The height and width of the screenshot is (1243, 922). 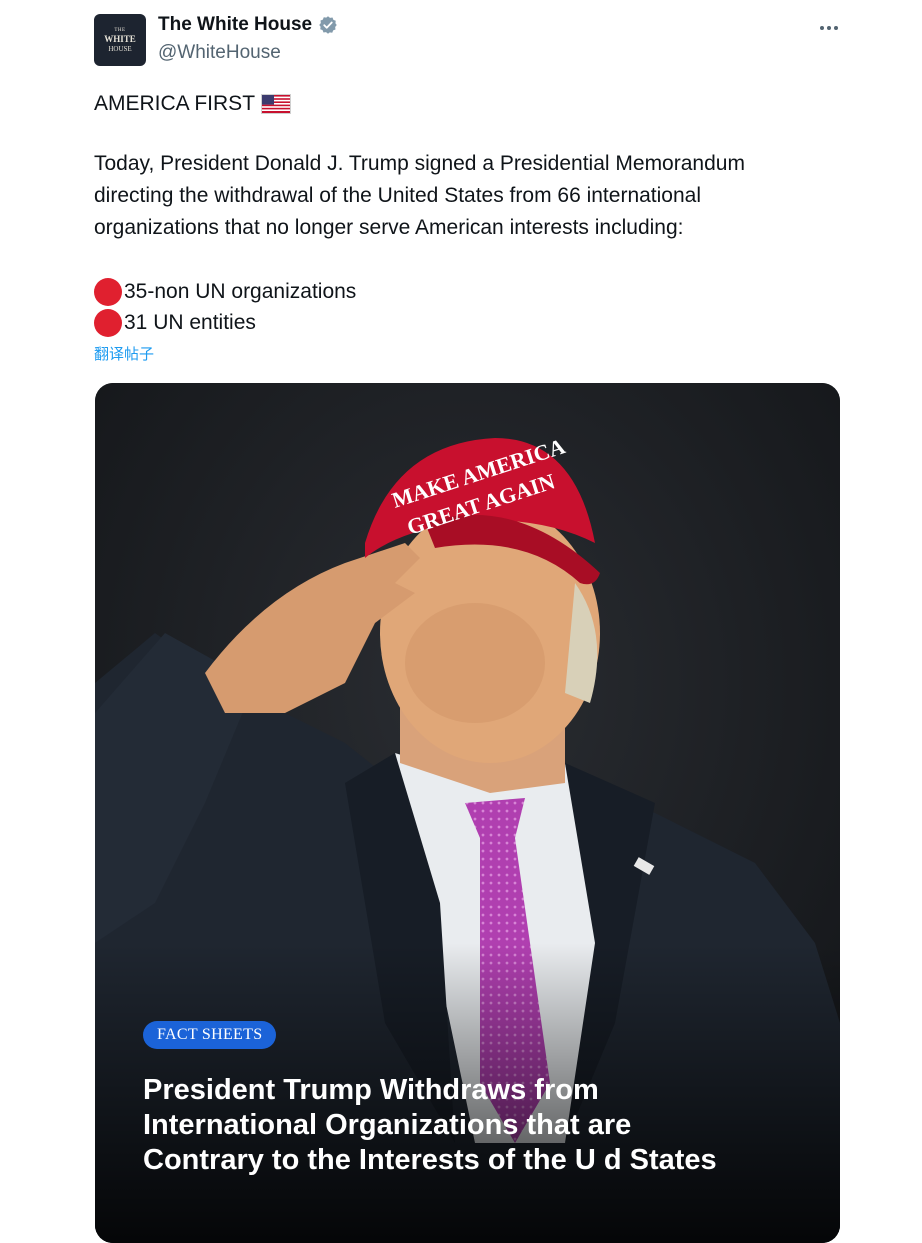 I want to click on bullet-text: 35-non UN organizations, so click(x=240, y=291).